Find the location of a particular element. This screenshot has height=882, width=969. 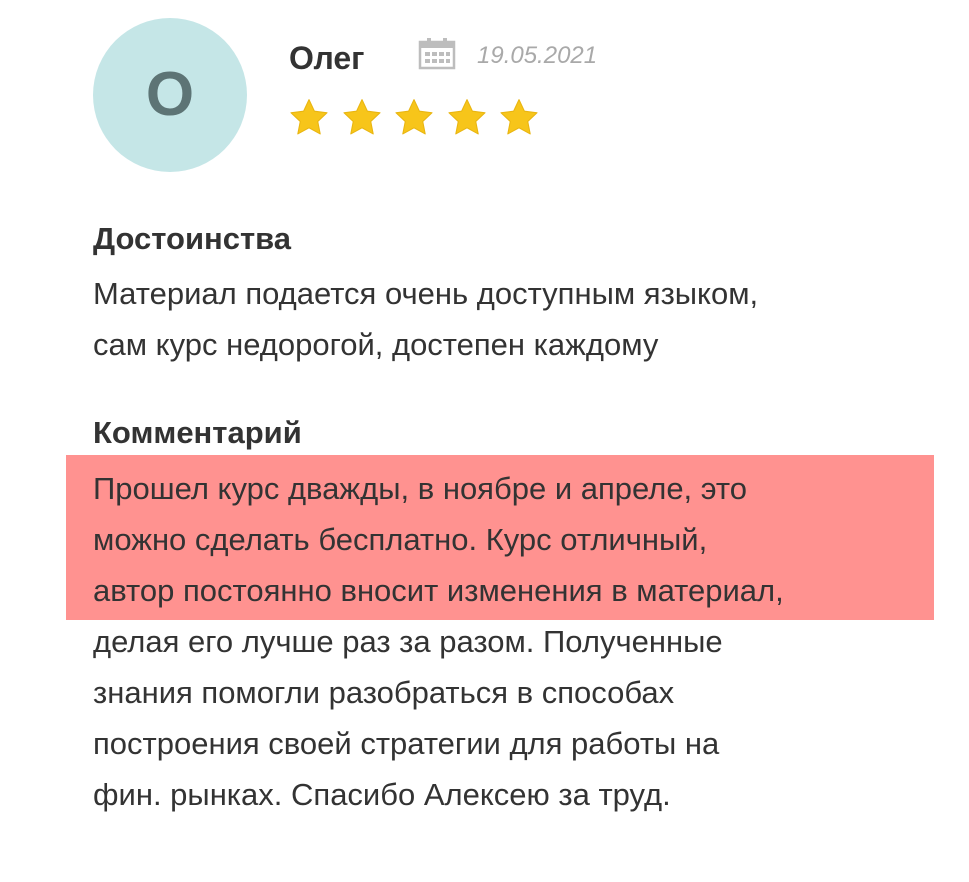

pros-title: Достоинства is located at coordinates (192, 238).